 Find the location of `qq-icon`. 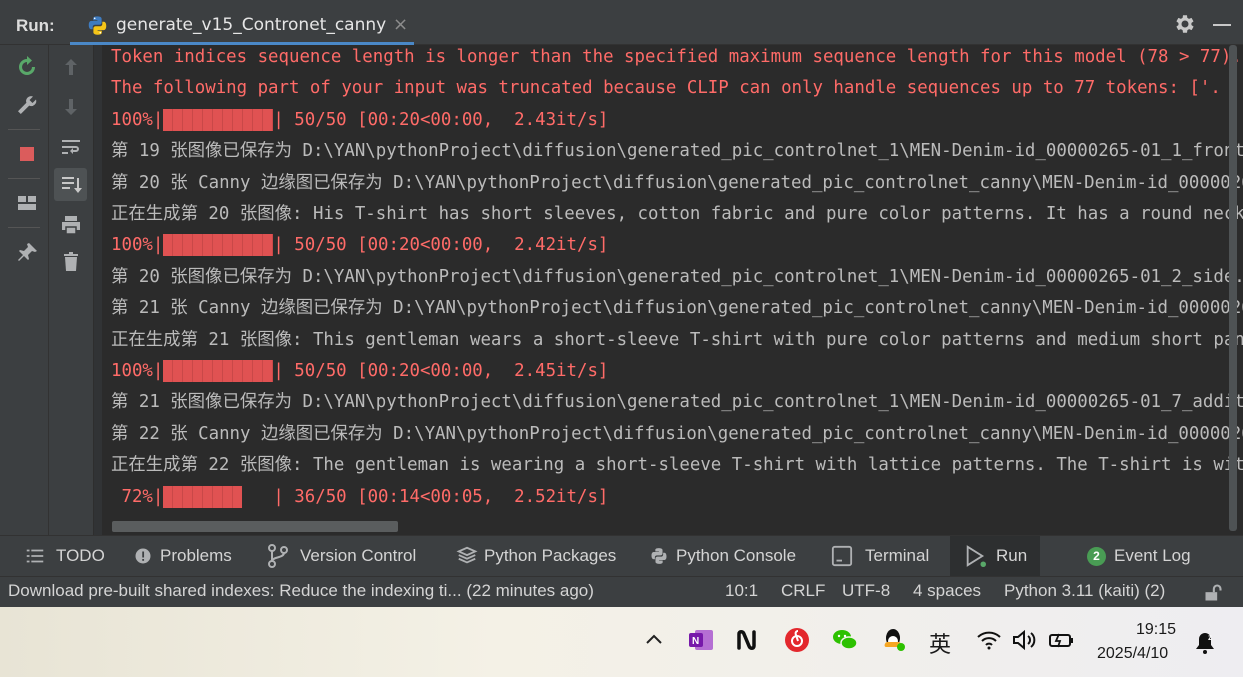

qq-icon is located at coordinates (894, 640).